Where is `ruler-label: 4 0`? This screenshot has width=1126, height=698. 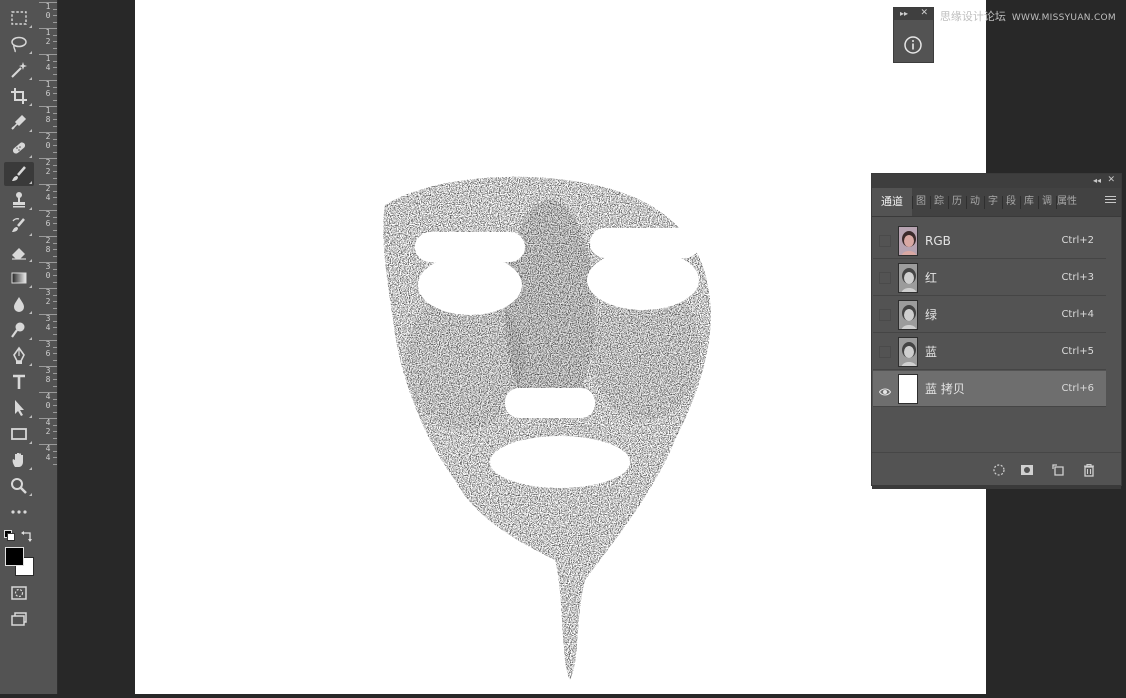
ruler-label: 4 0 is located at coordinates (48, 401).